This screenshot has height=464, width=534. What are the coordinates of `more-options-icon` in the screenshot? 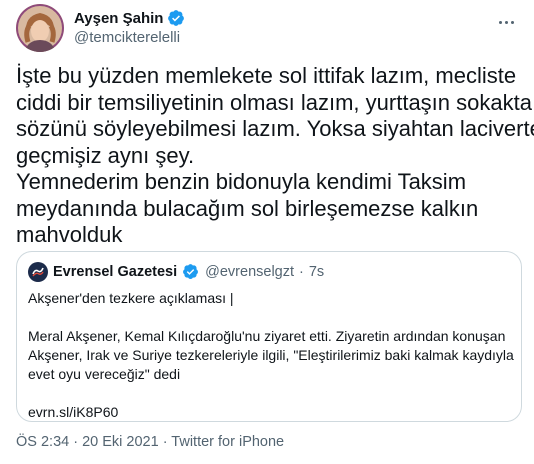 It's located at (506, 22).